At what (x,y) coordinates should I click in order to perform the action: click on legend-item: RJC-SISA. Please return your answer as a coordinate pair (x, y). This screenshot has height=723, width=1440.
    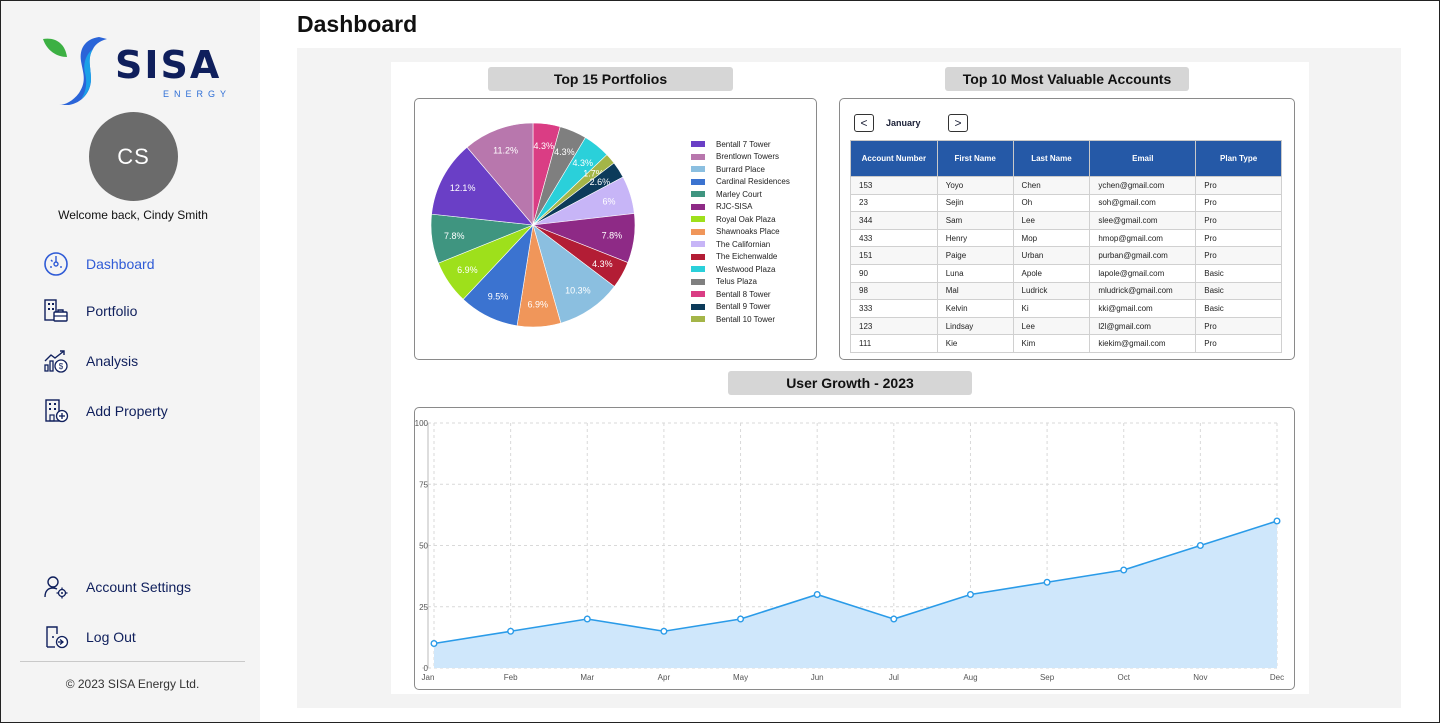
    Looking at the image, I should click on (740, 207).